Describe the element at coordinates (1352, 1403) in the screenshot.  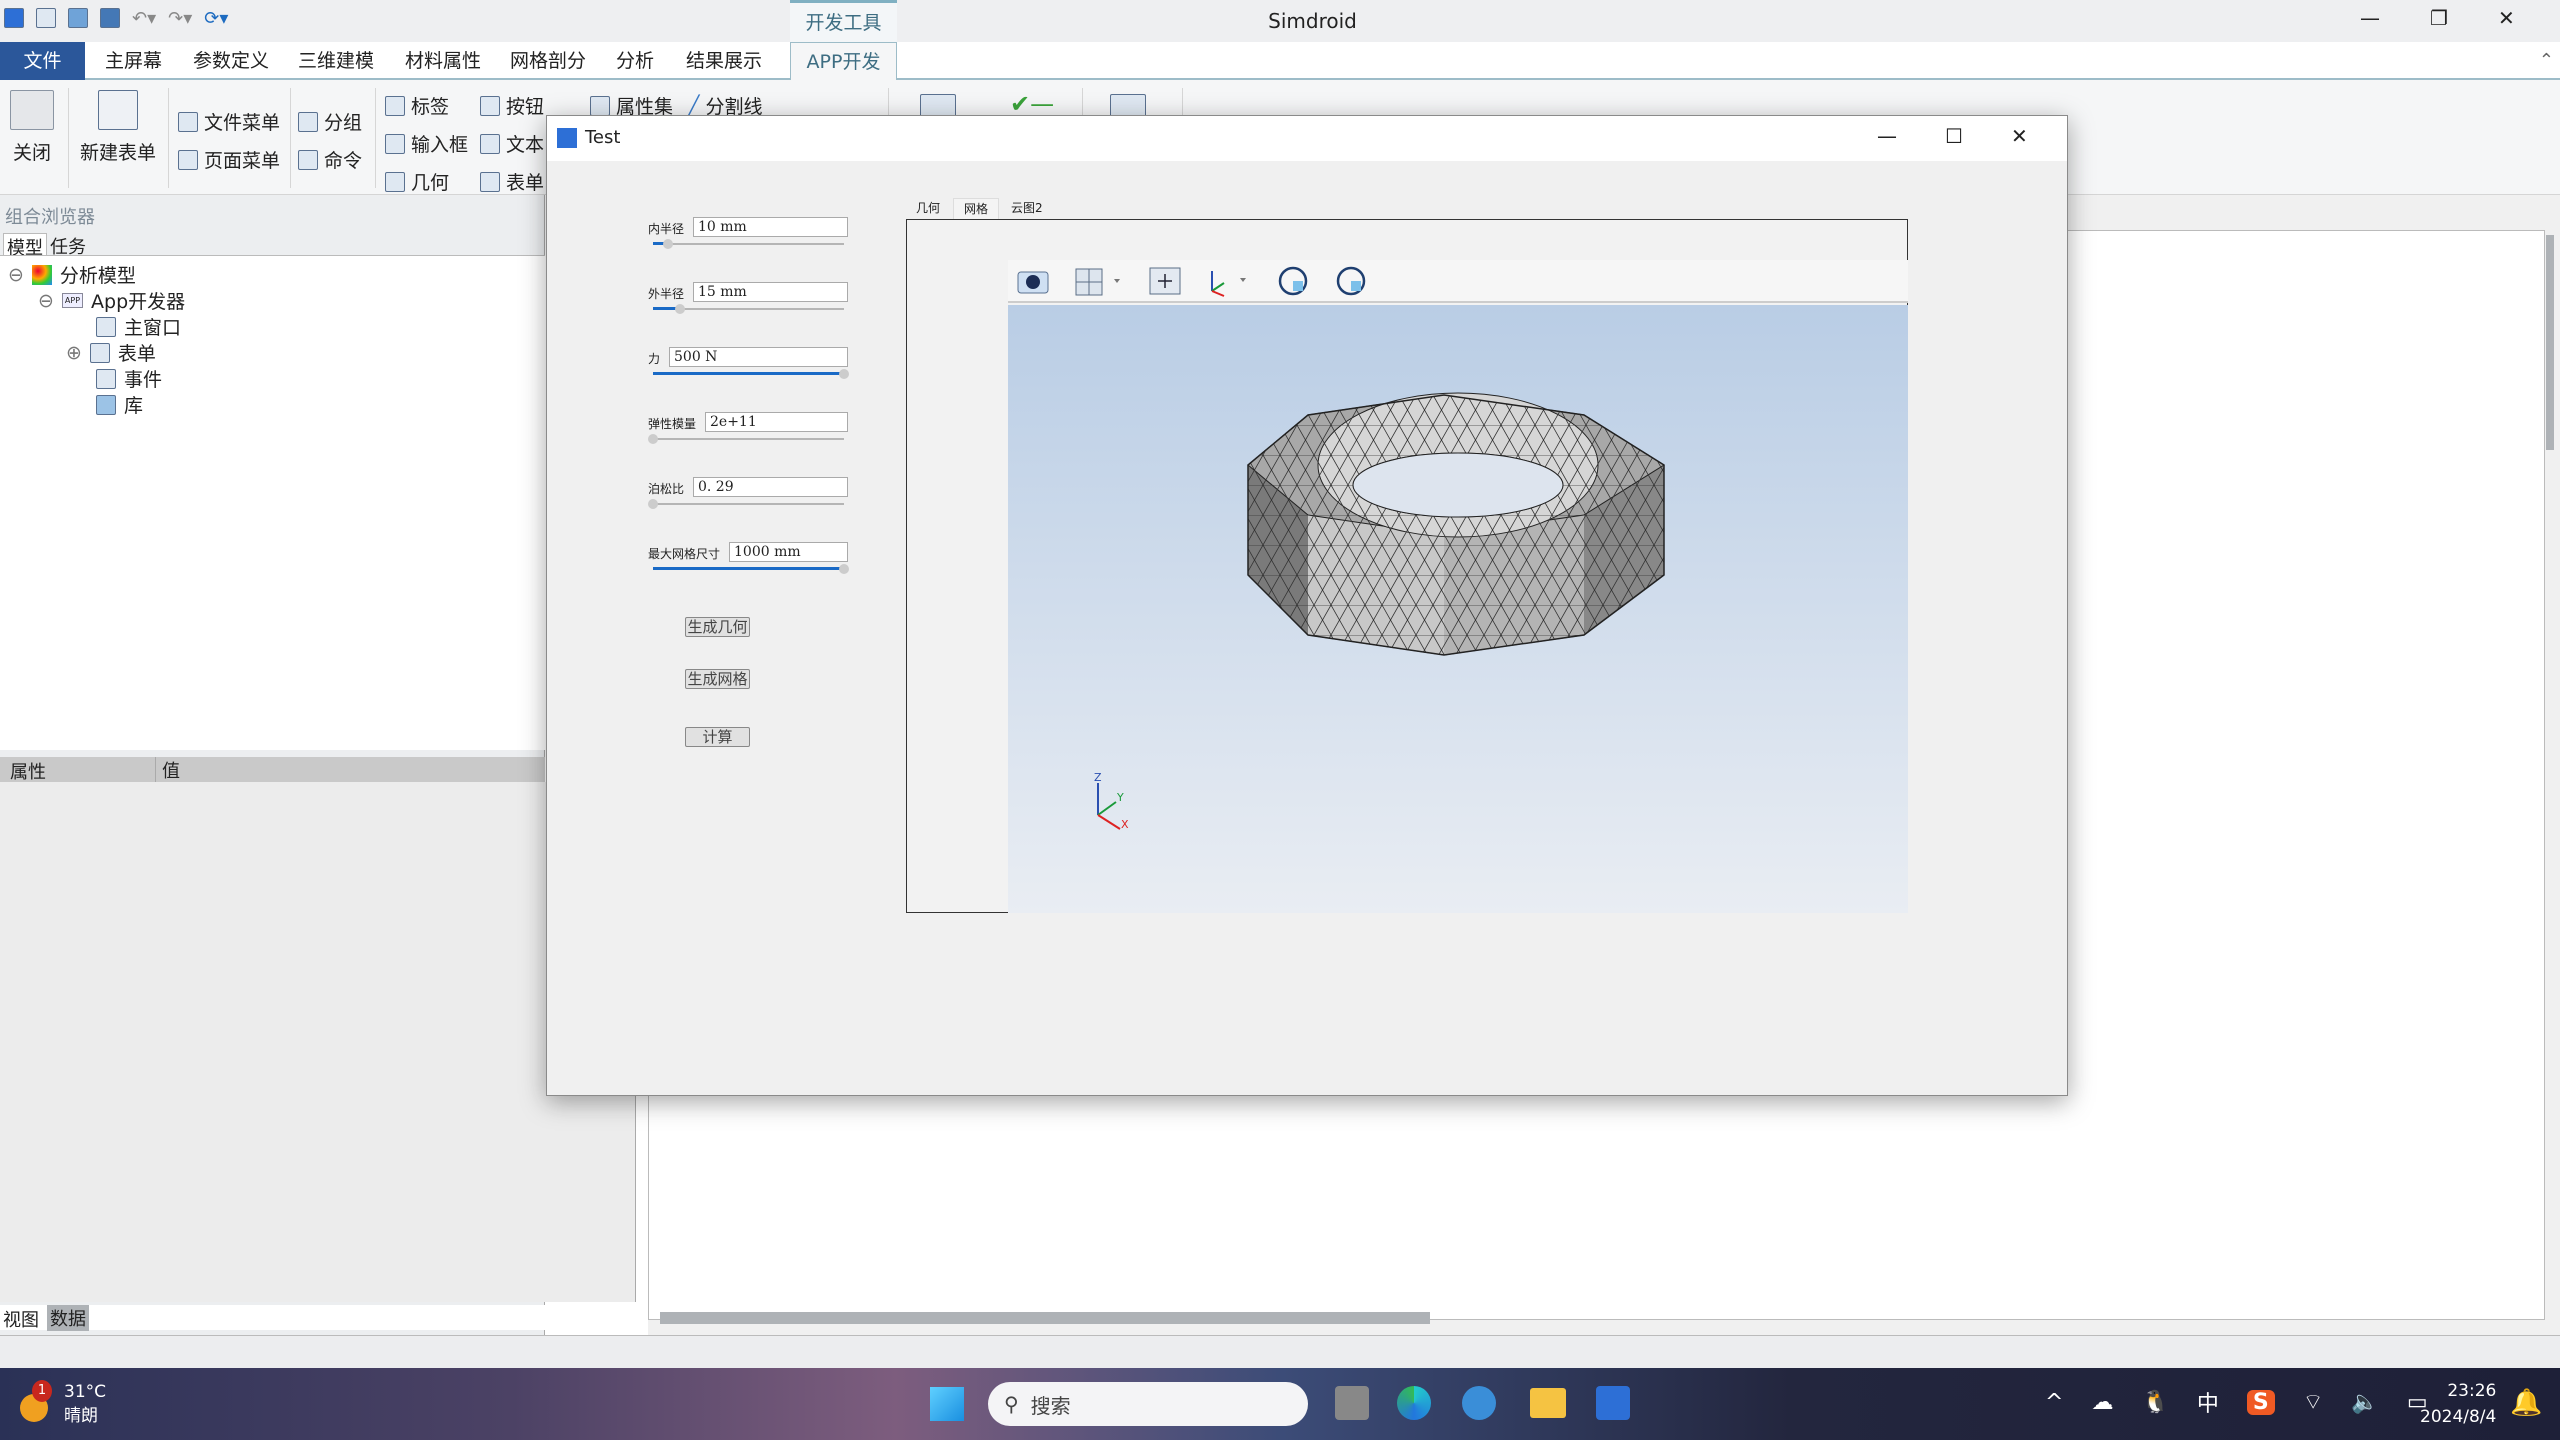
I see `task-view-icon` at that location.